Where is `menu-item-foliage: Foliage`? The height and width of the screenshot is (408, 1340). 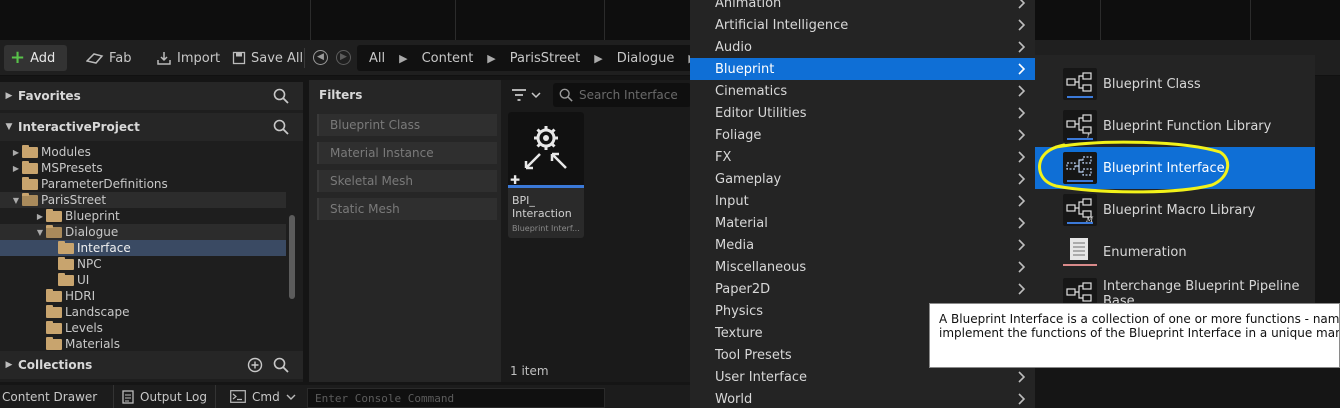
menu-item-foliage: Foliage is located at coordinates (862, 135).